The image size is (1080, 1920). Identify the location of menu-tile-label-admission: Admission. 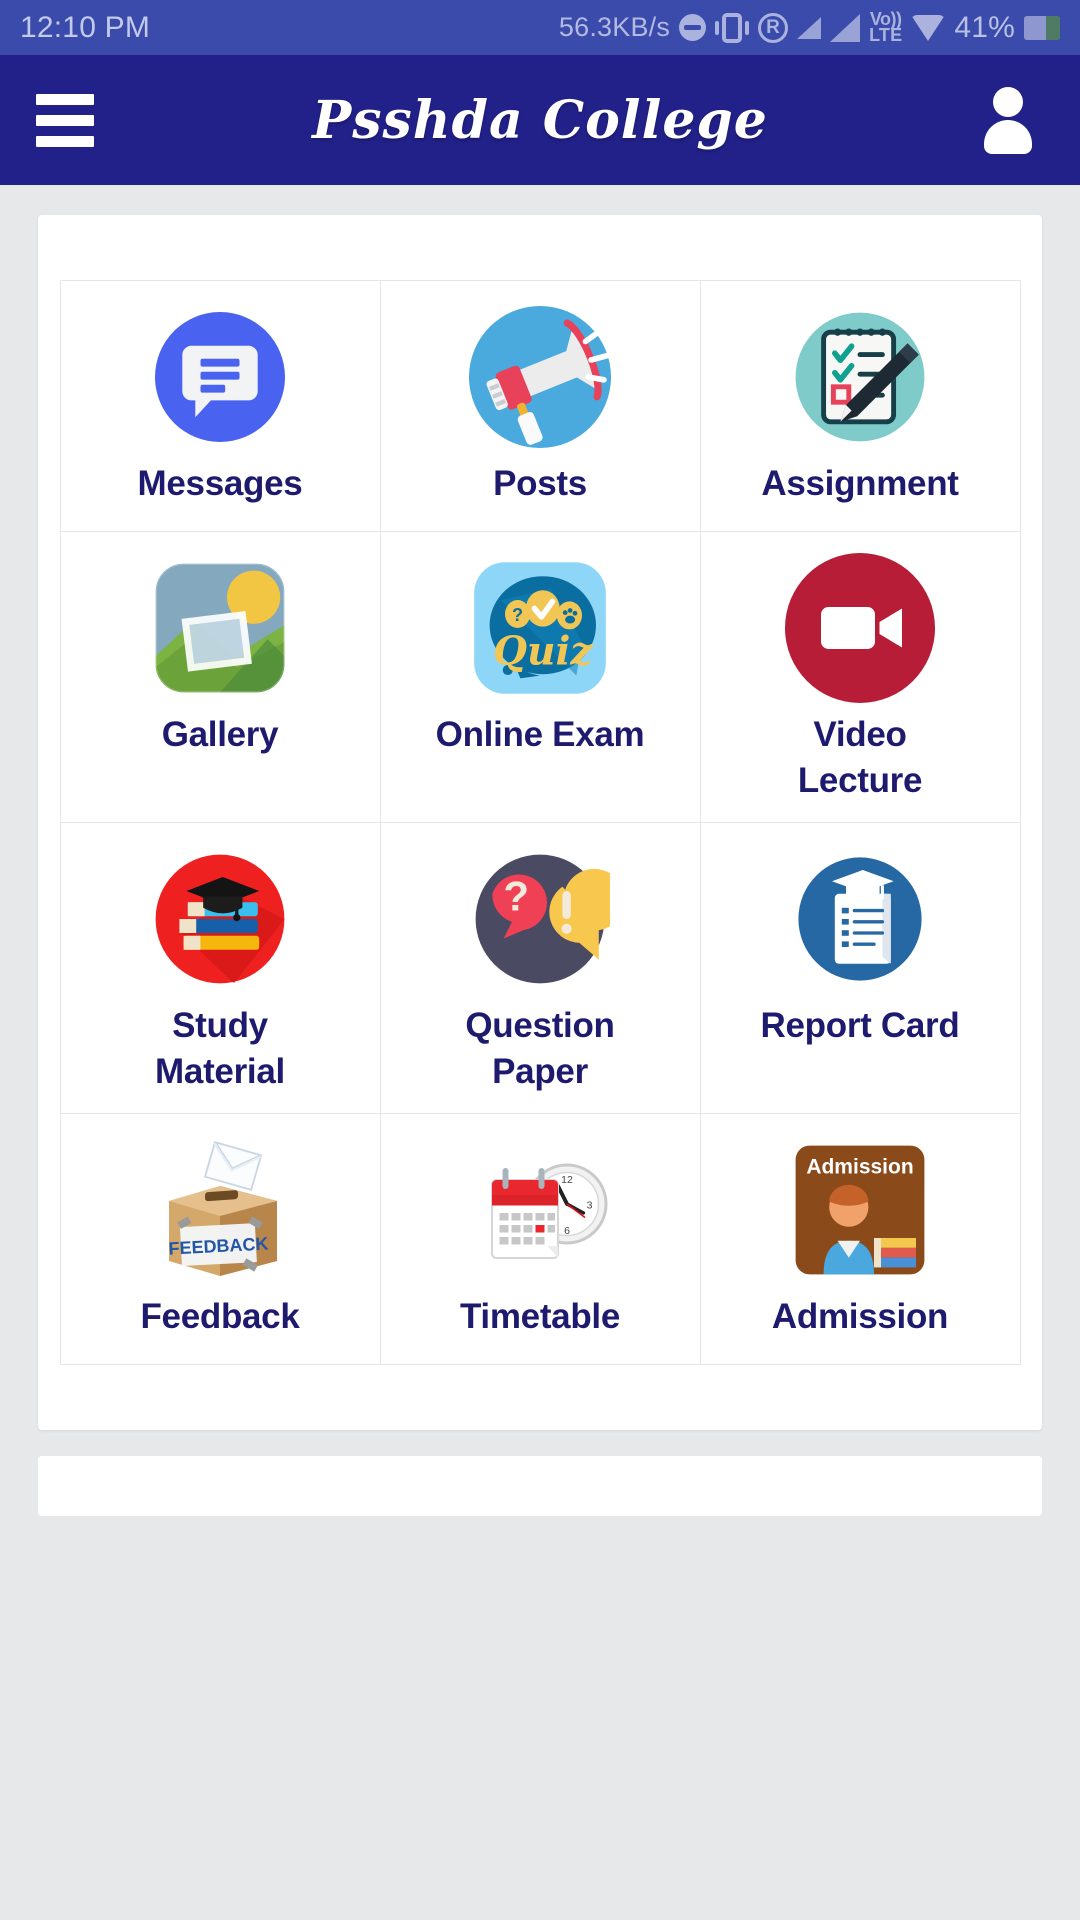
(860, 1317).